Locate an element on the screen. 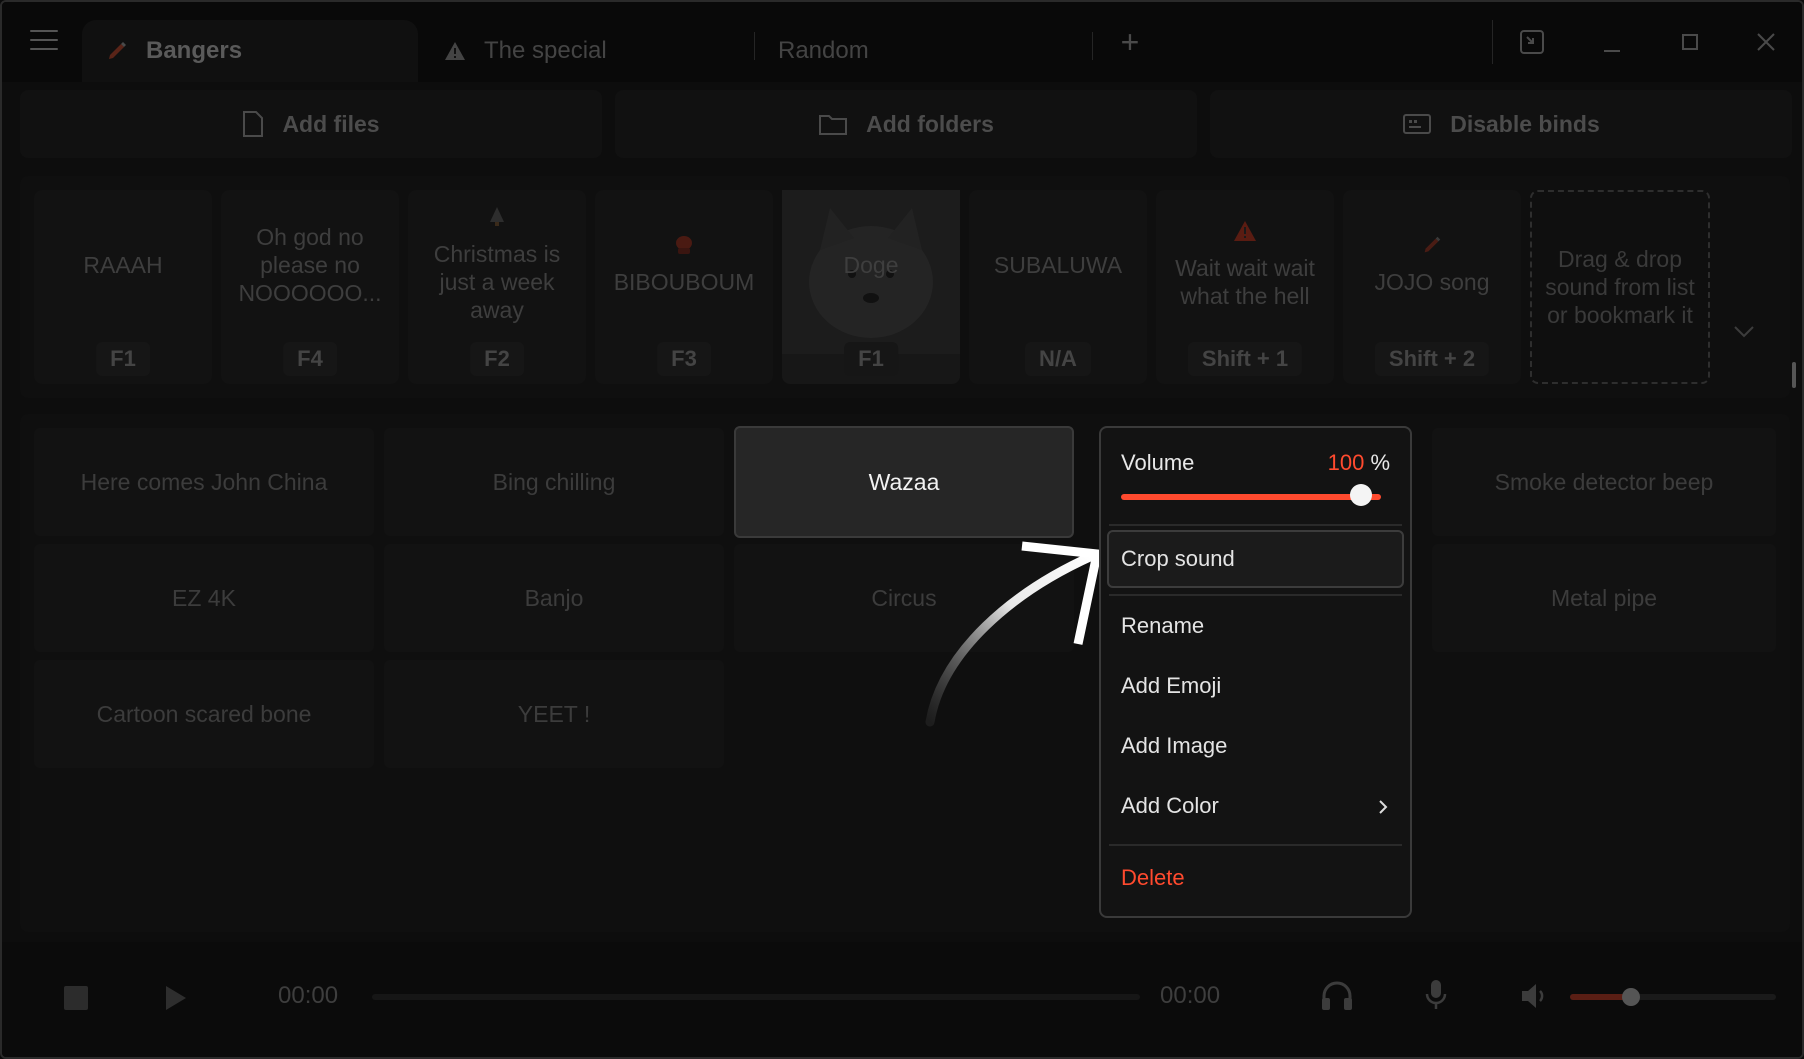  crop-sound-menu-item: Crop sound is located at coordinates (1255, 559).